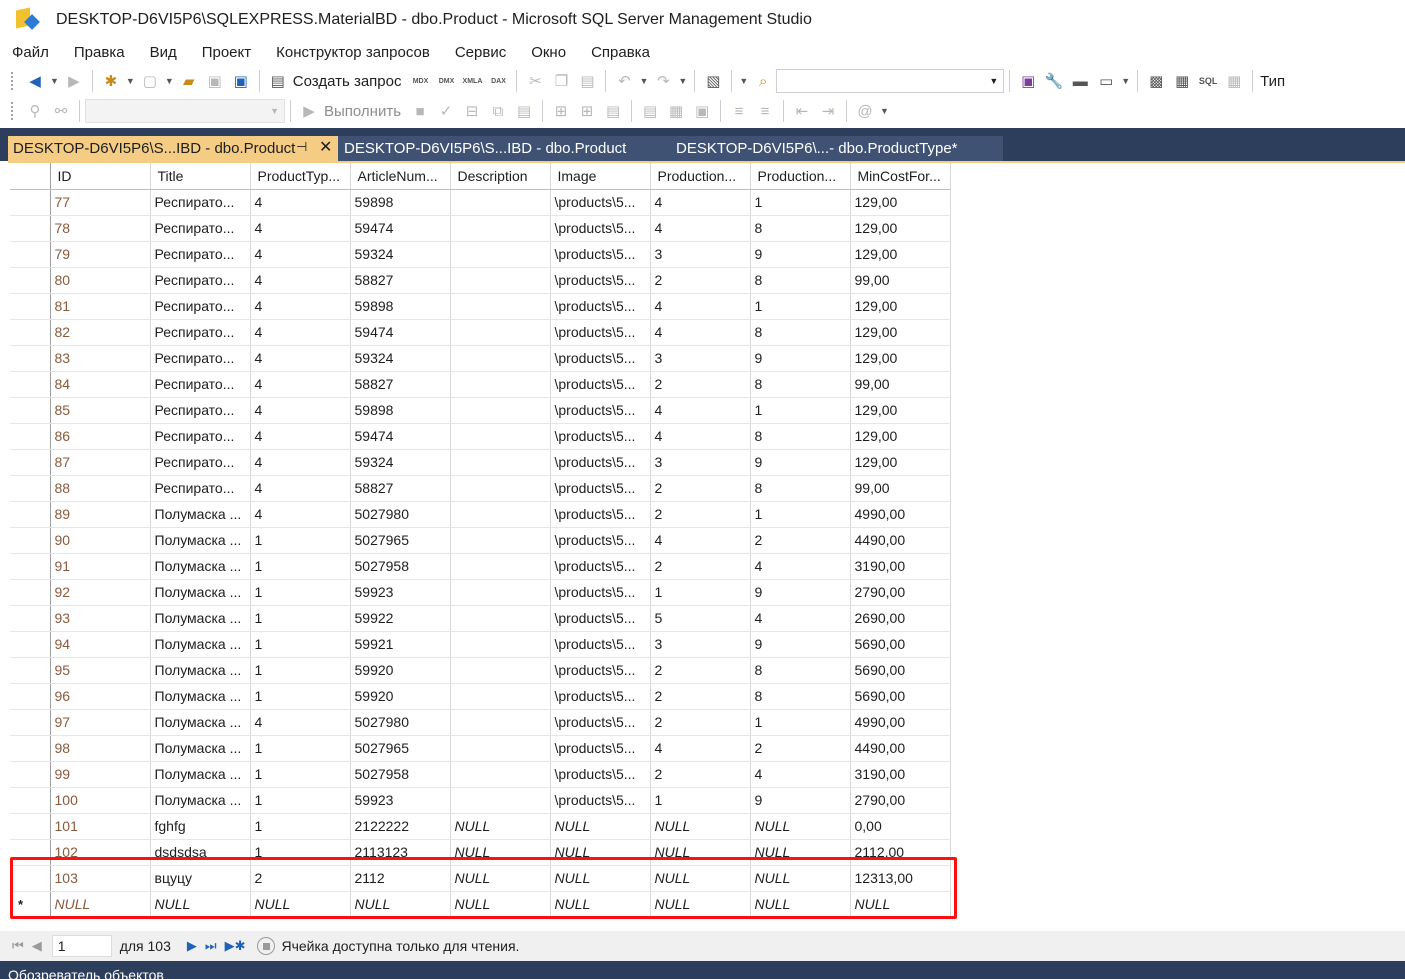 This screenshot has width=1405, height=979. I want to click on template-params-icon: @, so click(865, 111).